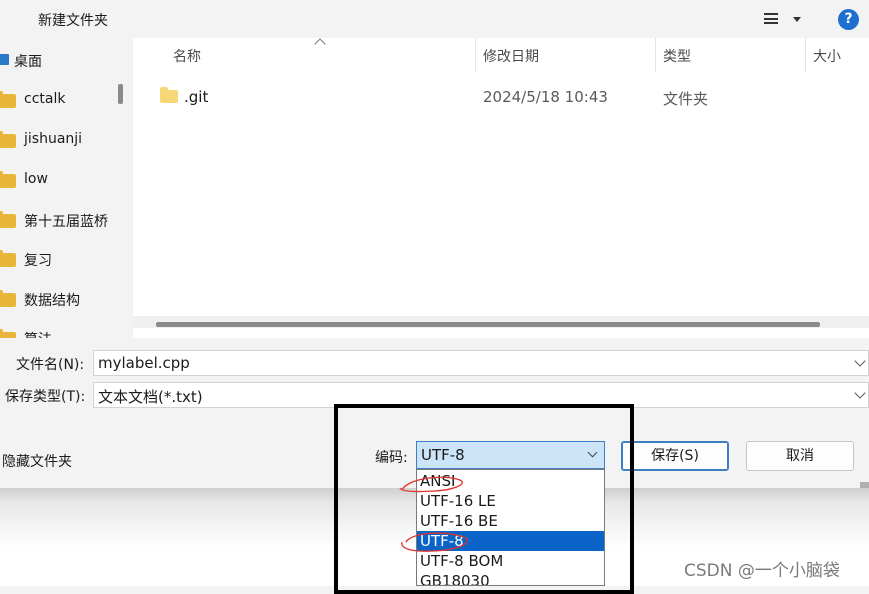 The image size is (869, 594). What do you see at coordinates (510, 501) in the screenshot?
I see `encoding-option-utf16le: UTF-16 LE` at bounding box center [510, 501].